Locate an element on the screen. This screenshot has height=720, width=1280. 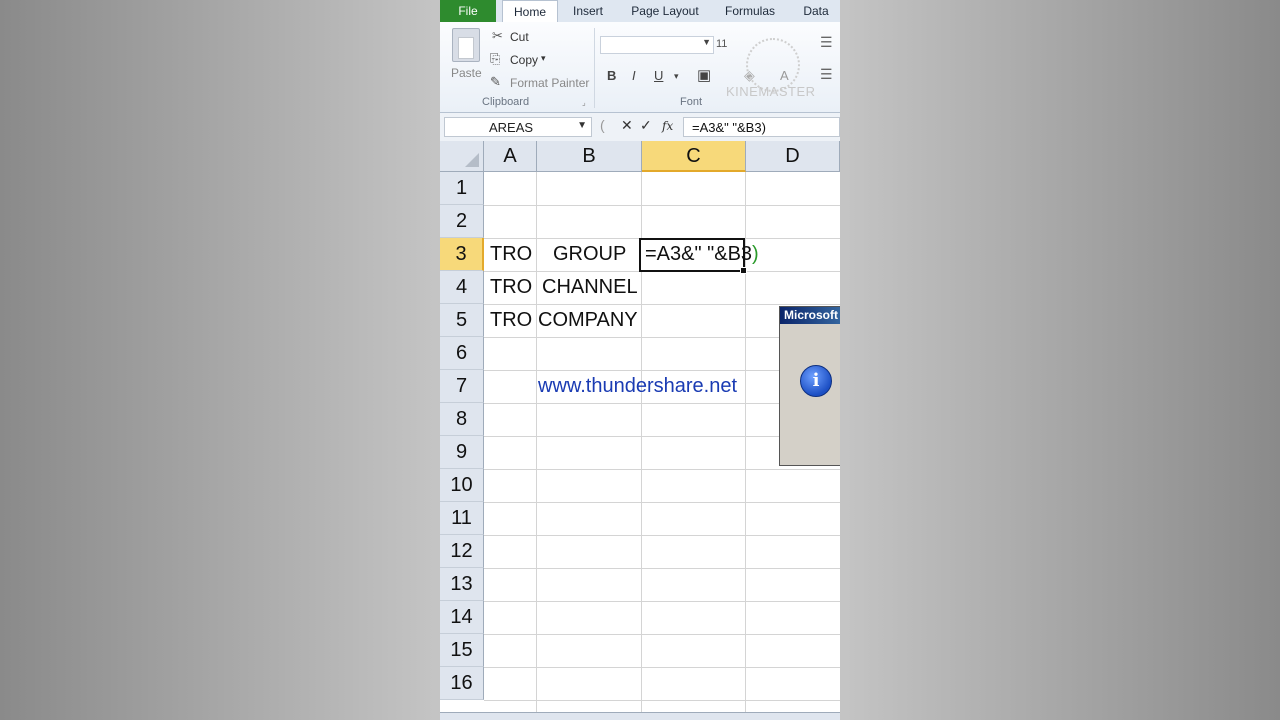
row-header-2: 2 is located at coordinates (462, 221).